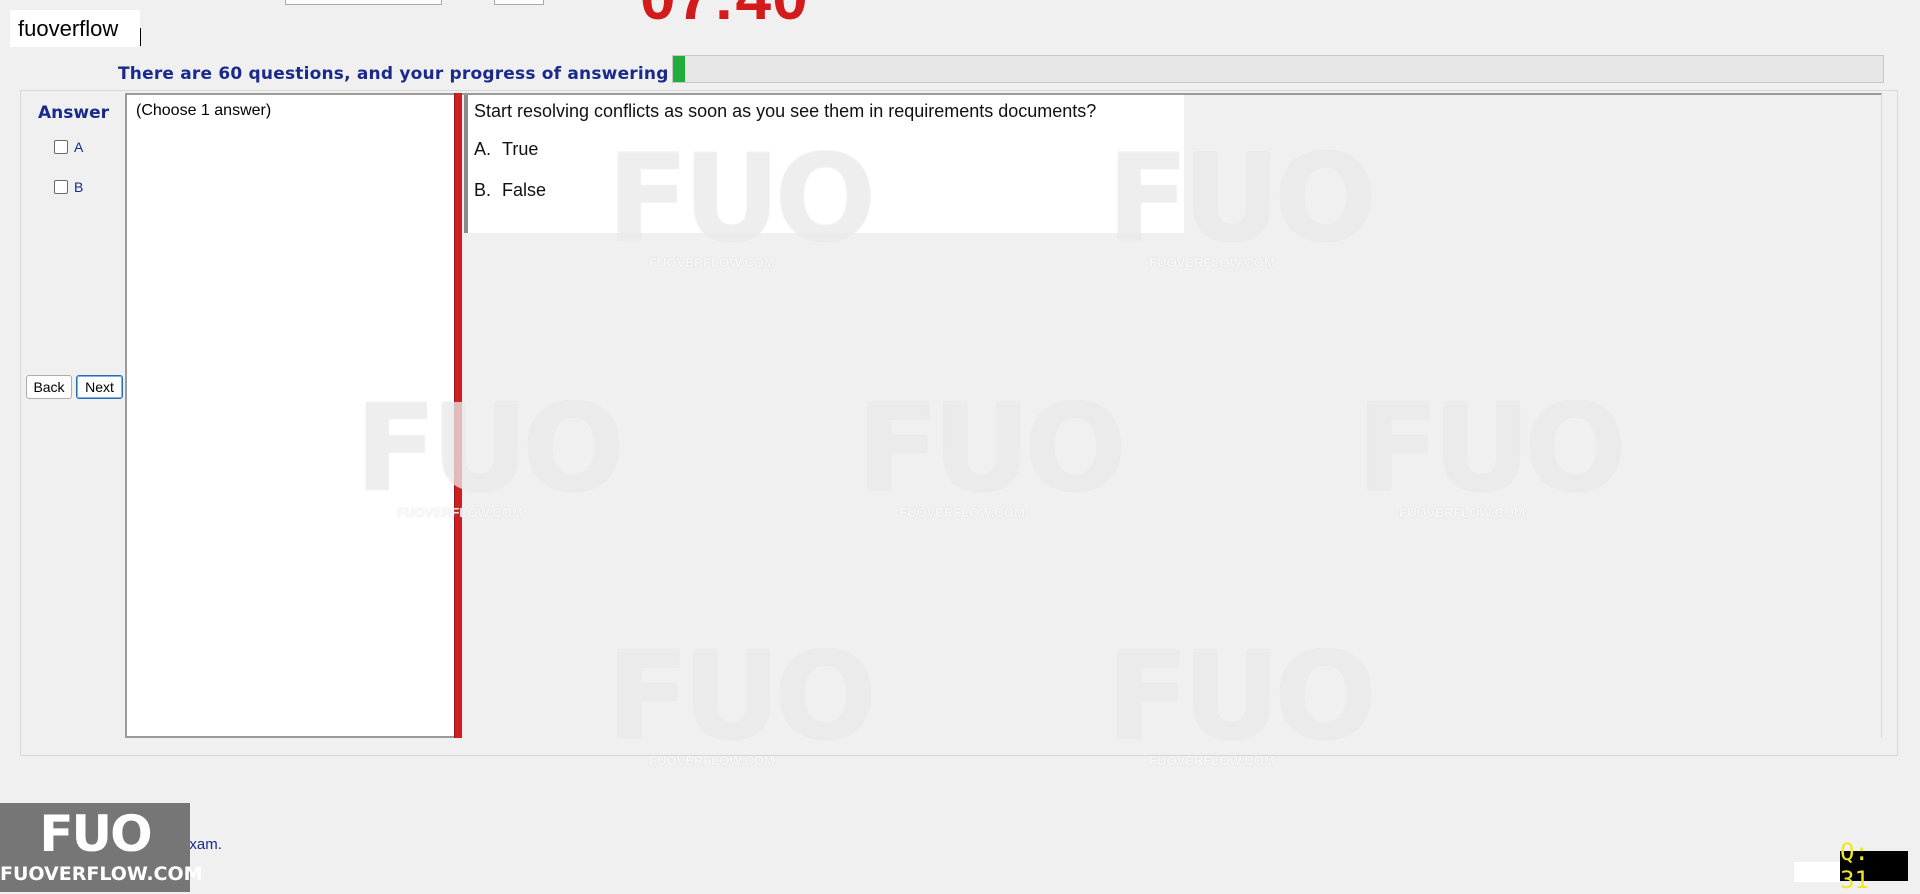  I want to click on choice-text: False, so click(524, 190).